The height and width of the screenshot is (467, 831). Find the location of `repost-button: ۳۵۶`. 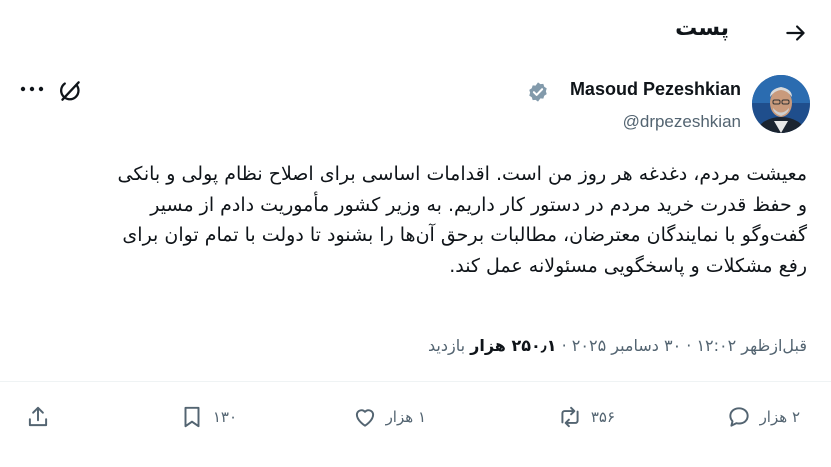

repost-button: ۳۵۶ is located at coordinates (586, 417).